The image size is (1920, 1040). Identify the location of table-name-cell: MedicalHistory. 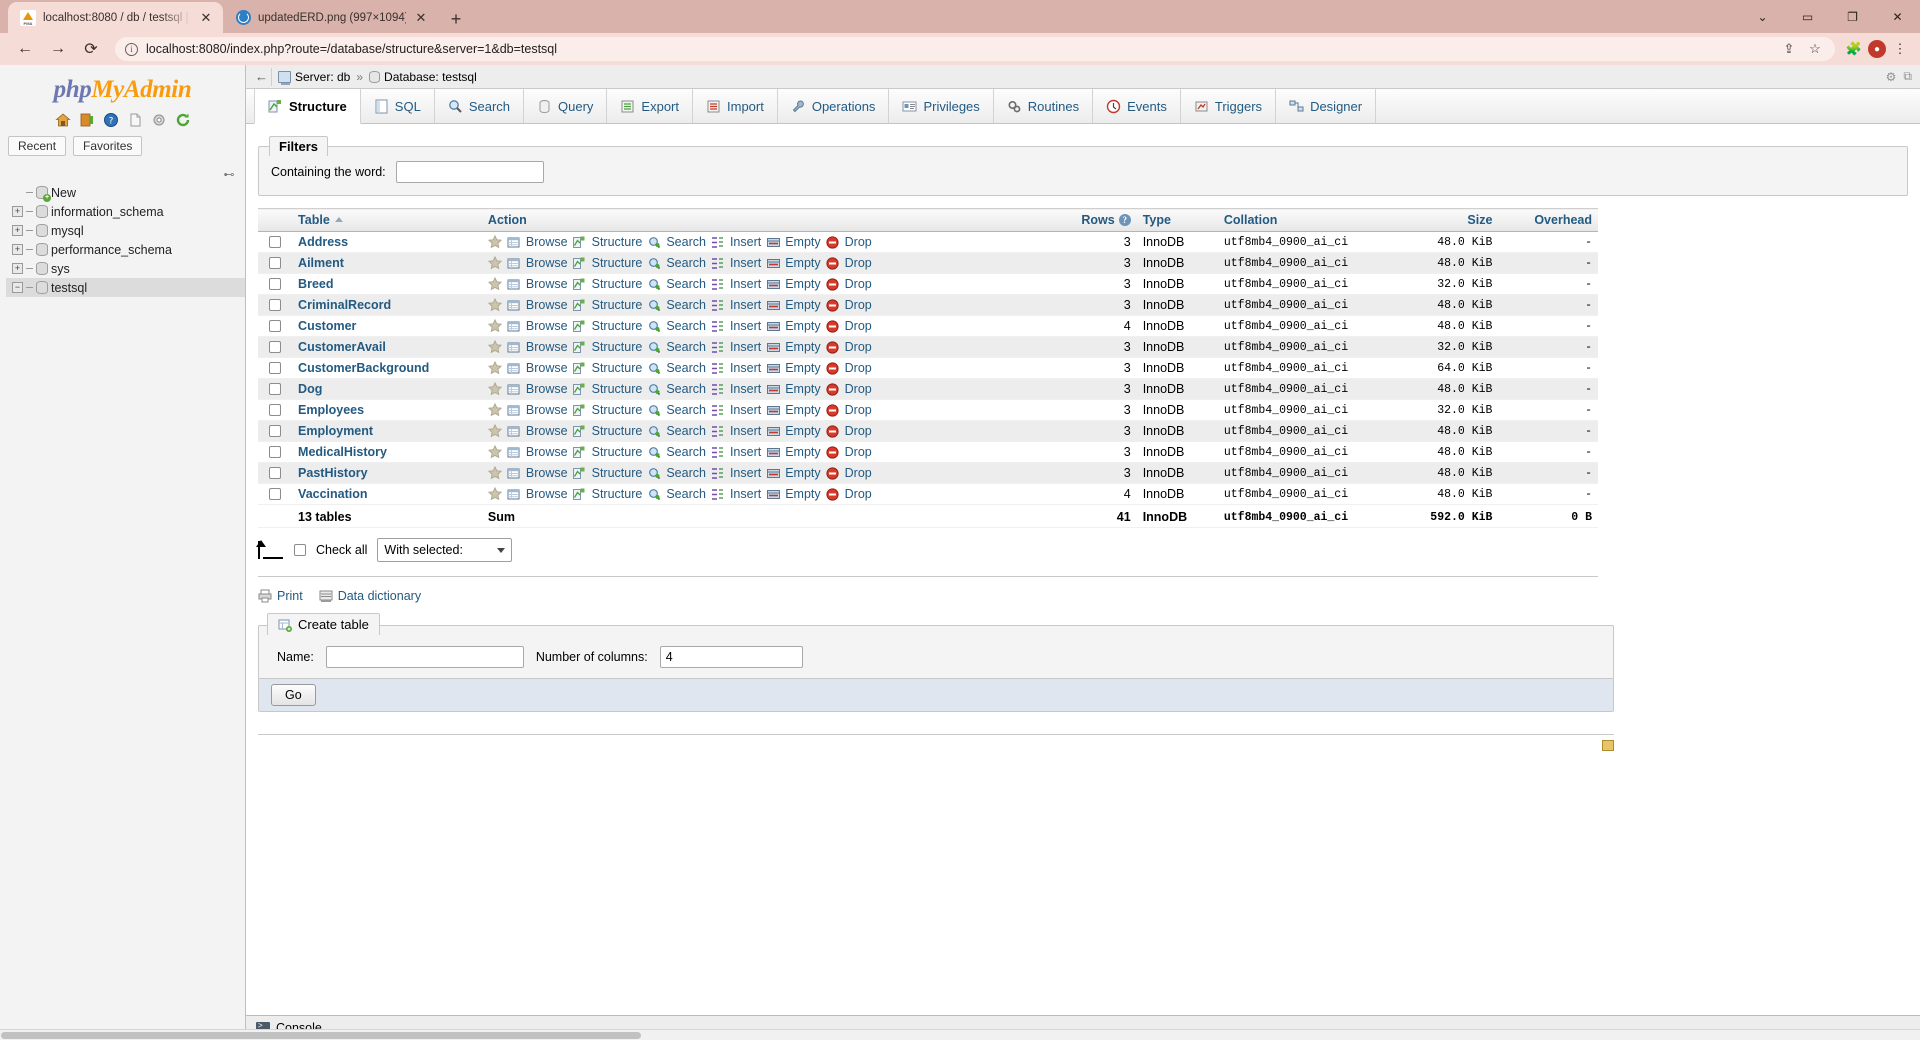
(387, 452).